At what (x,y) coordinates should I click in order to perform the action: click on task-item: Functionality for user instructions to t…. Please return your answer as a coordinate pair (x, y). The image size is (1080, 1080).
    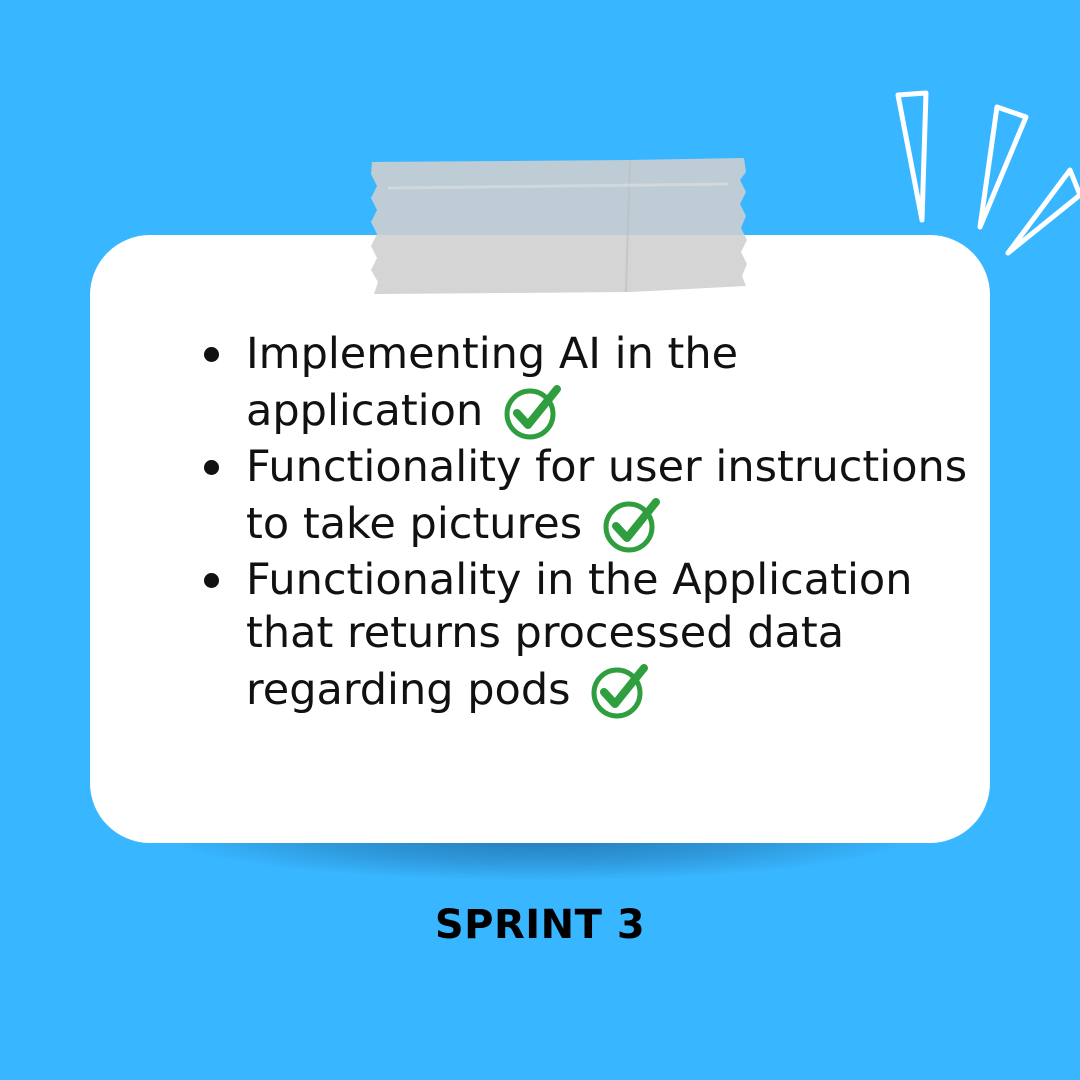
    Looking at the image, I should click on (590, 497).